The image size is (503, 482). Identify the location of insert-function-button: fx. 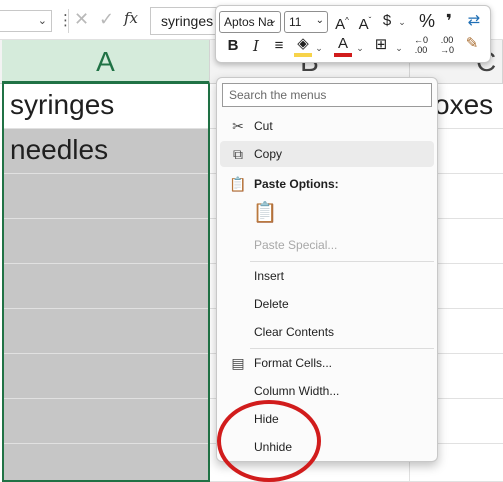
(131, 18).